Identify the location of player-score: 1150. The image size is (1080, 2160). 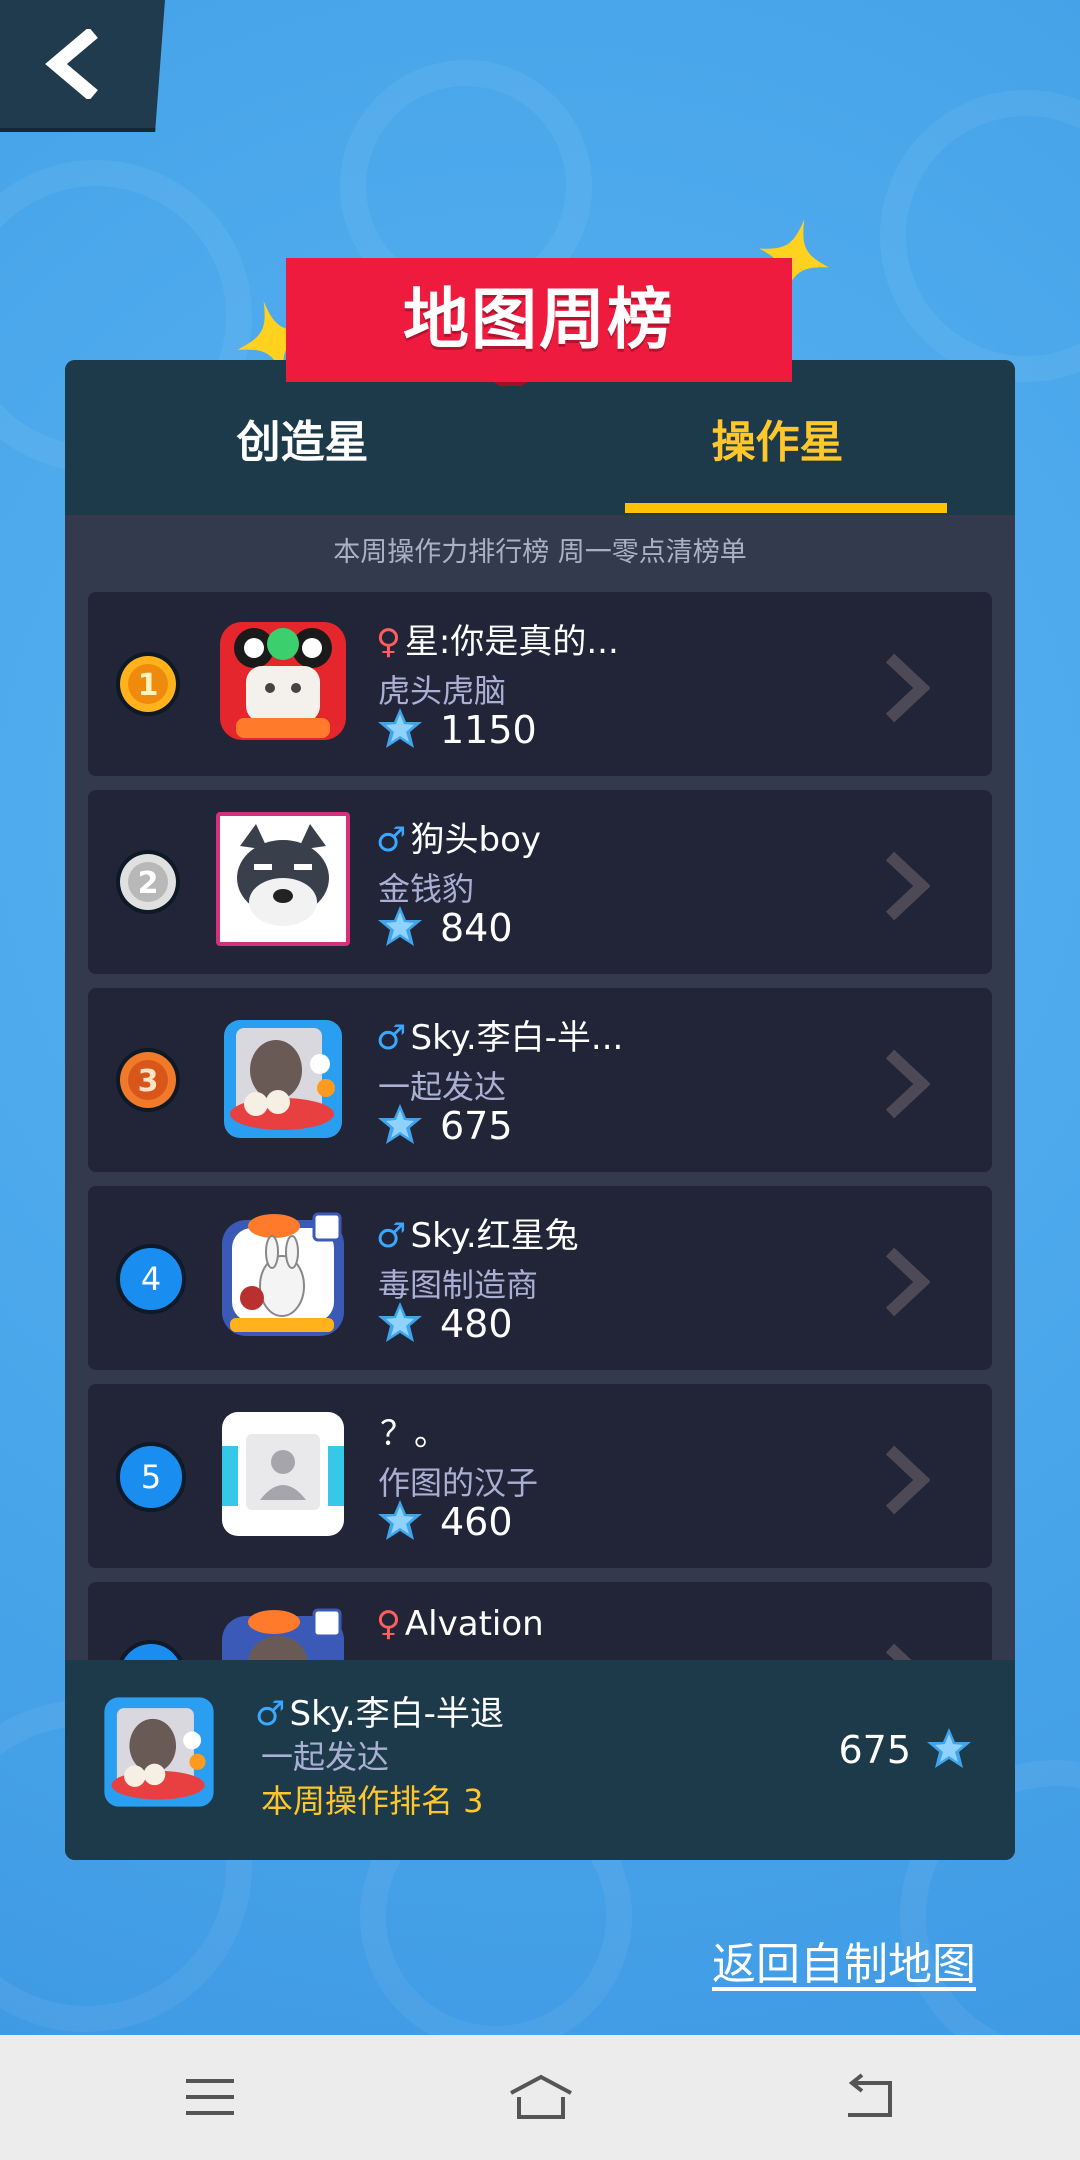
(457, 730).